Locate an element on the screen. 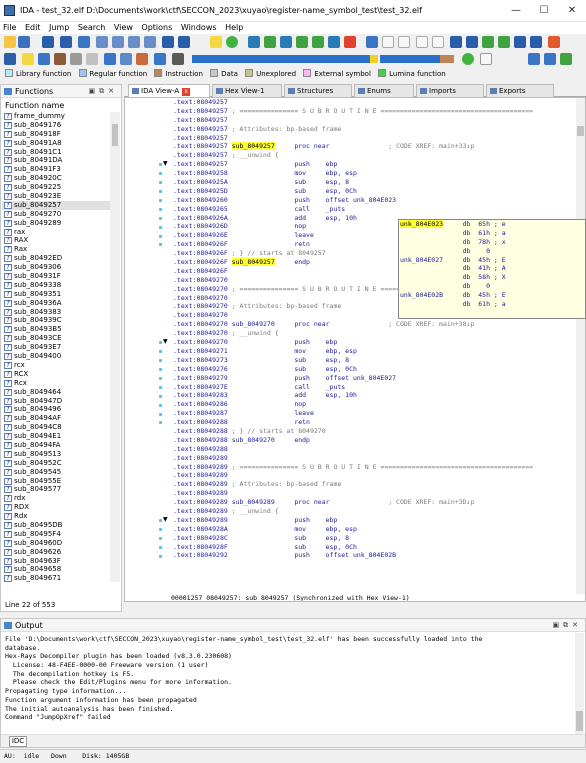 This screenshot has height=763, width=586. segment-icon is located at coordinates (422, 42).